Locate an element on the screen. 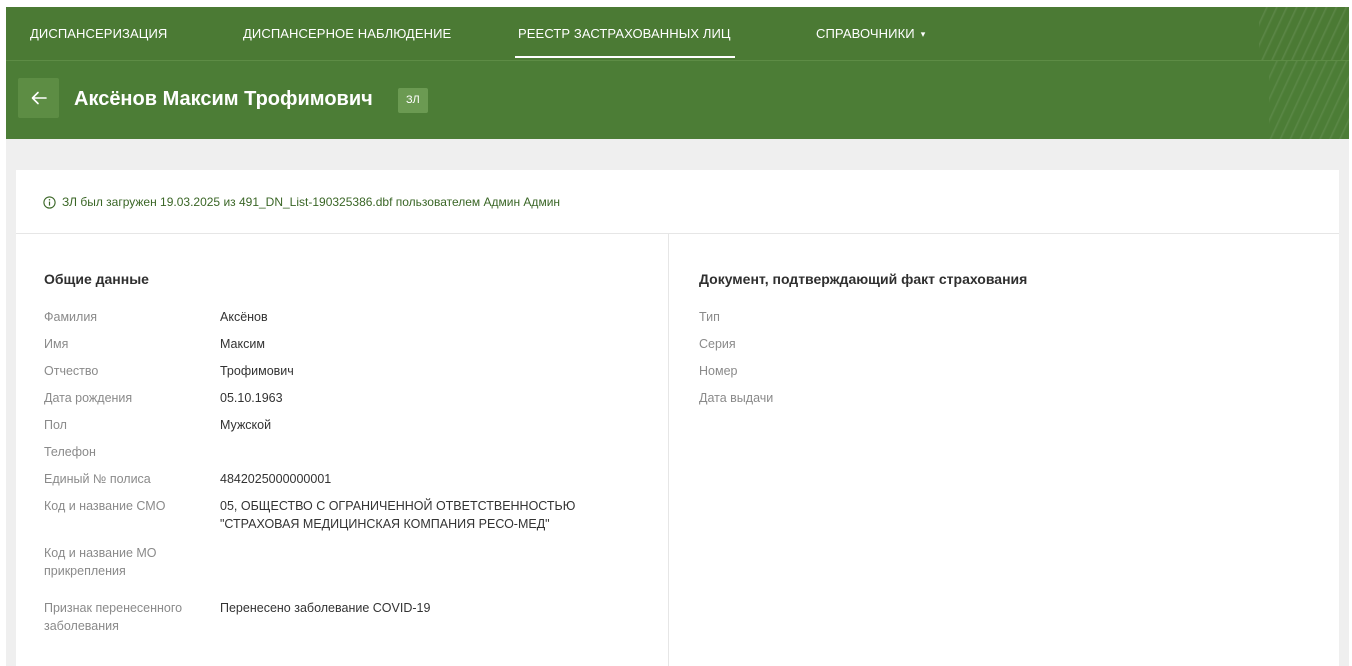  field-label: Дата выдачи is located at coordinates (736, 398).